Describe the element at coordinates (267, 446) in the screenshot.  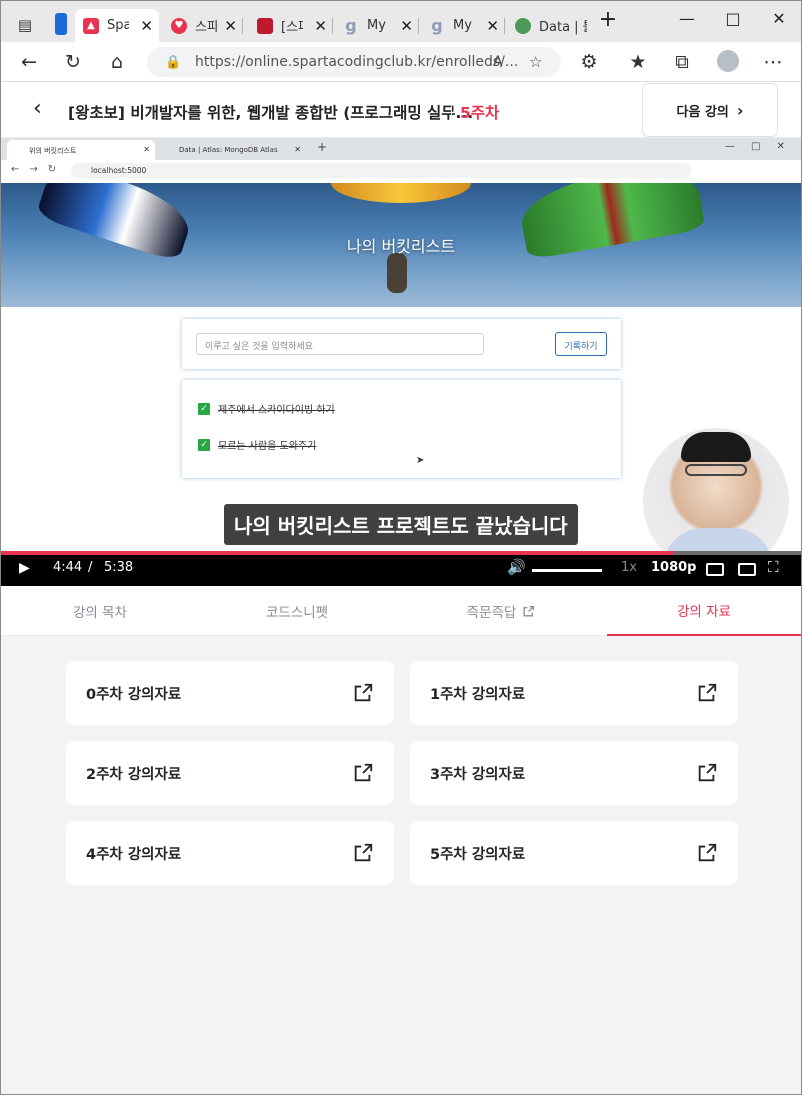
I see `todo-text: 모르는 사람을 도와주기` at that location.